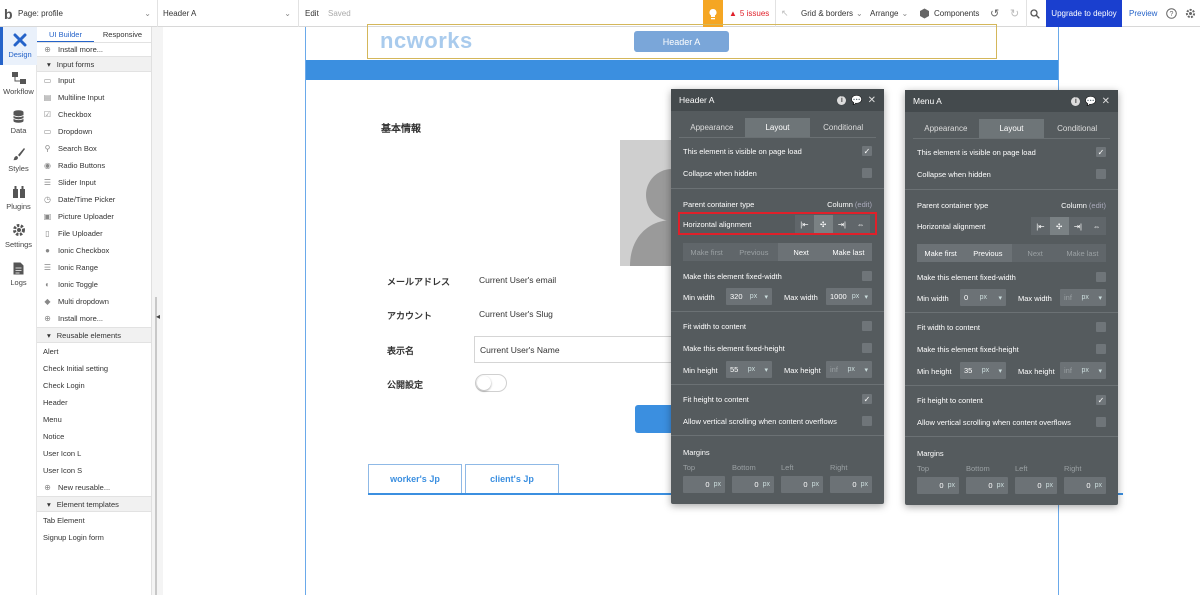  I want to click on min-height-input: 55 px ▾, so click(749, 369).